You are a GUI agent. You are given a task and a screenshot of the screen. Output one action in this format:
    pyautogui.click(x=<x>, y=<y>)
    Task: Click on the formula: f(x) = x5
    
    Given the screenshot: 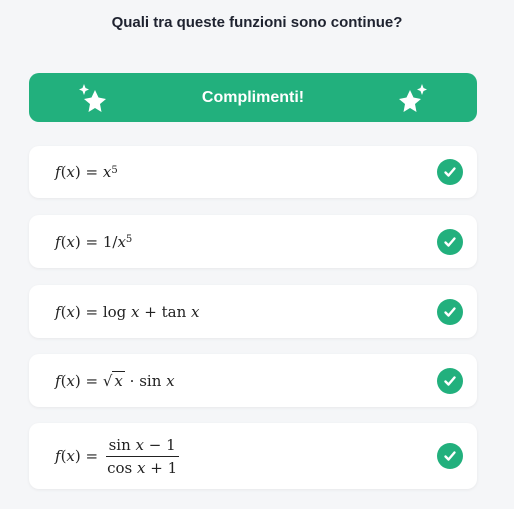 What is the action you would take?
    pyautogui.click(x=86, y=172)
    